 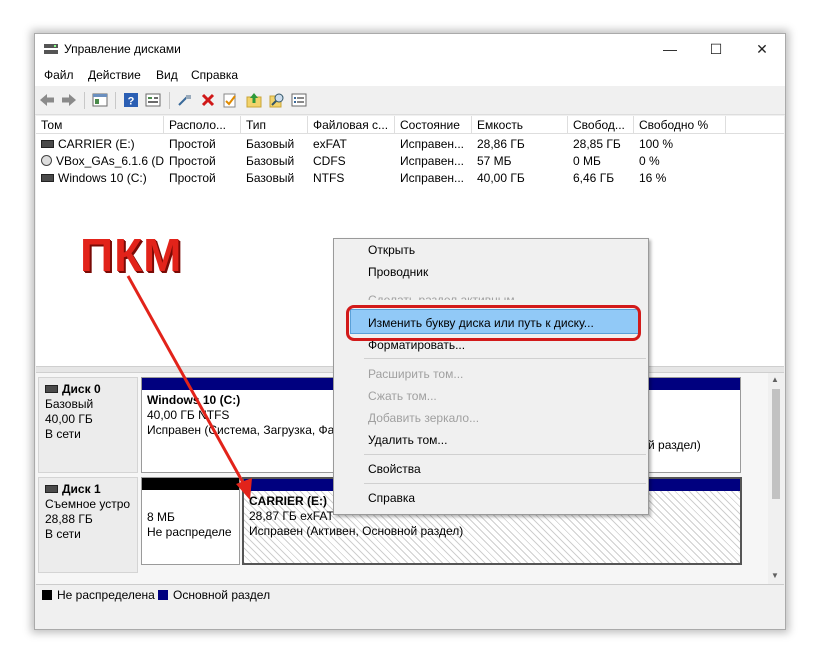 What do you see at coordinates (254, 100) in the screenshot?
I see `folder-up-icon` at bounding box center [254, 100].